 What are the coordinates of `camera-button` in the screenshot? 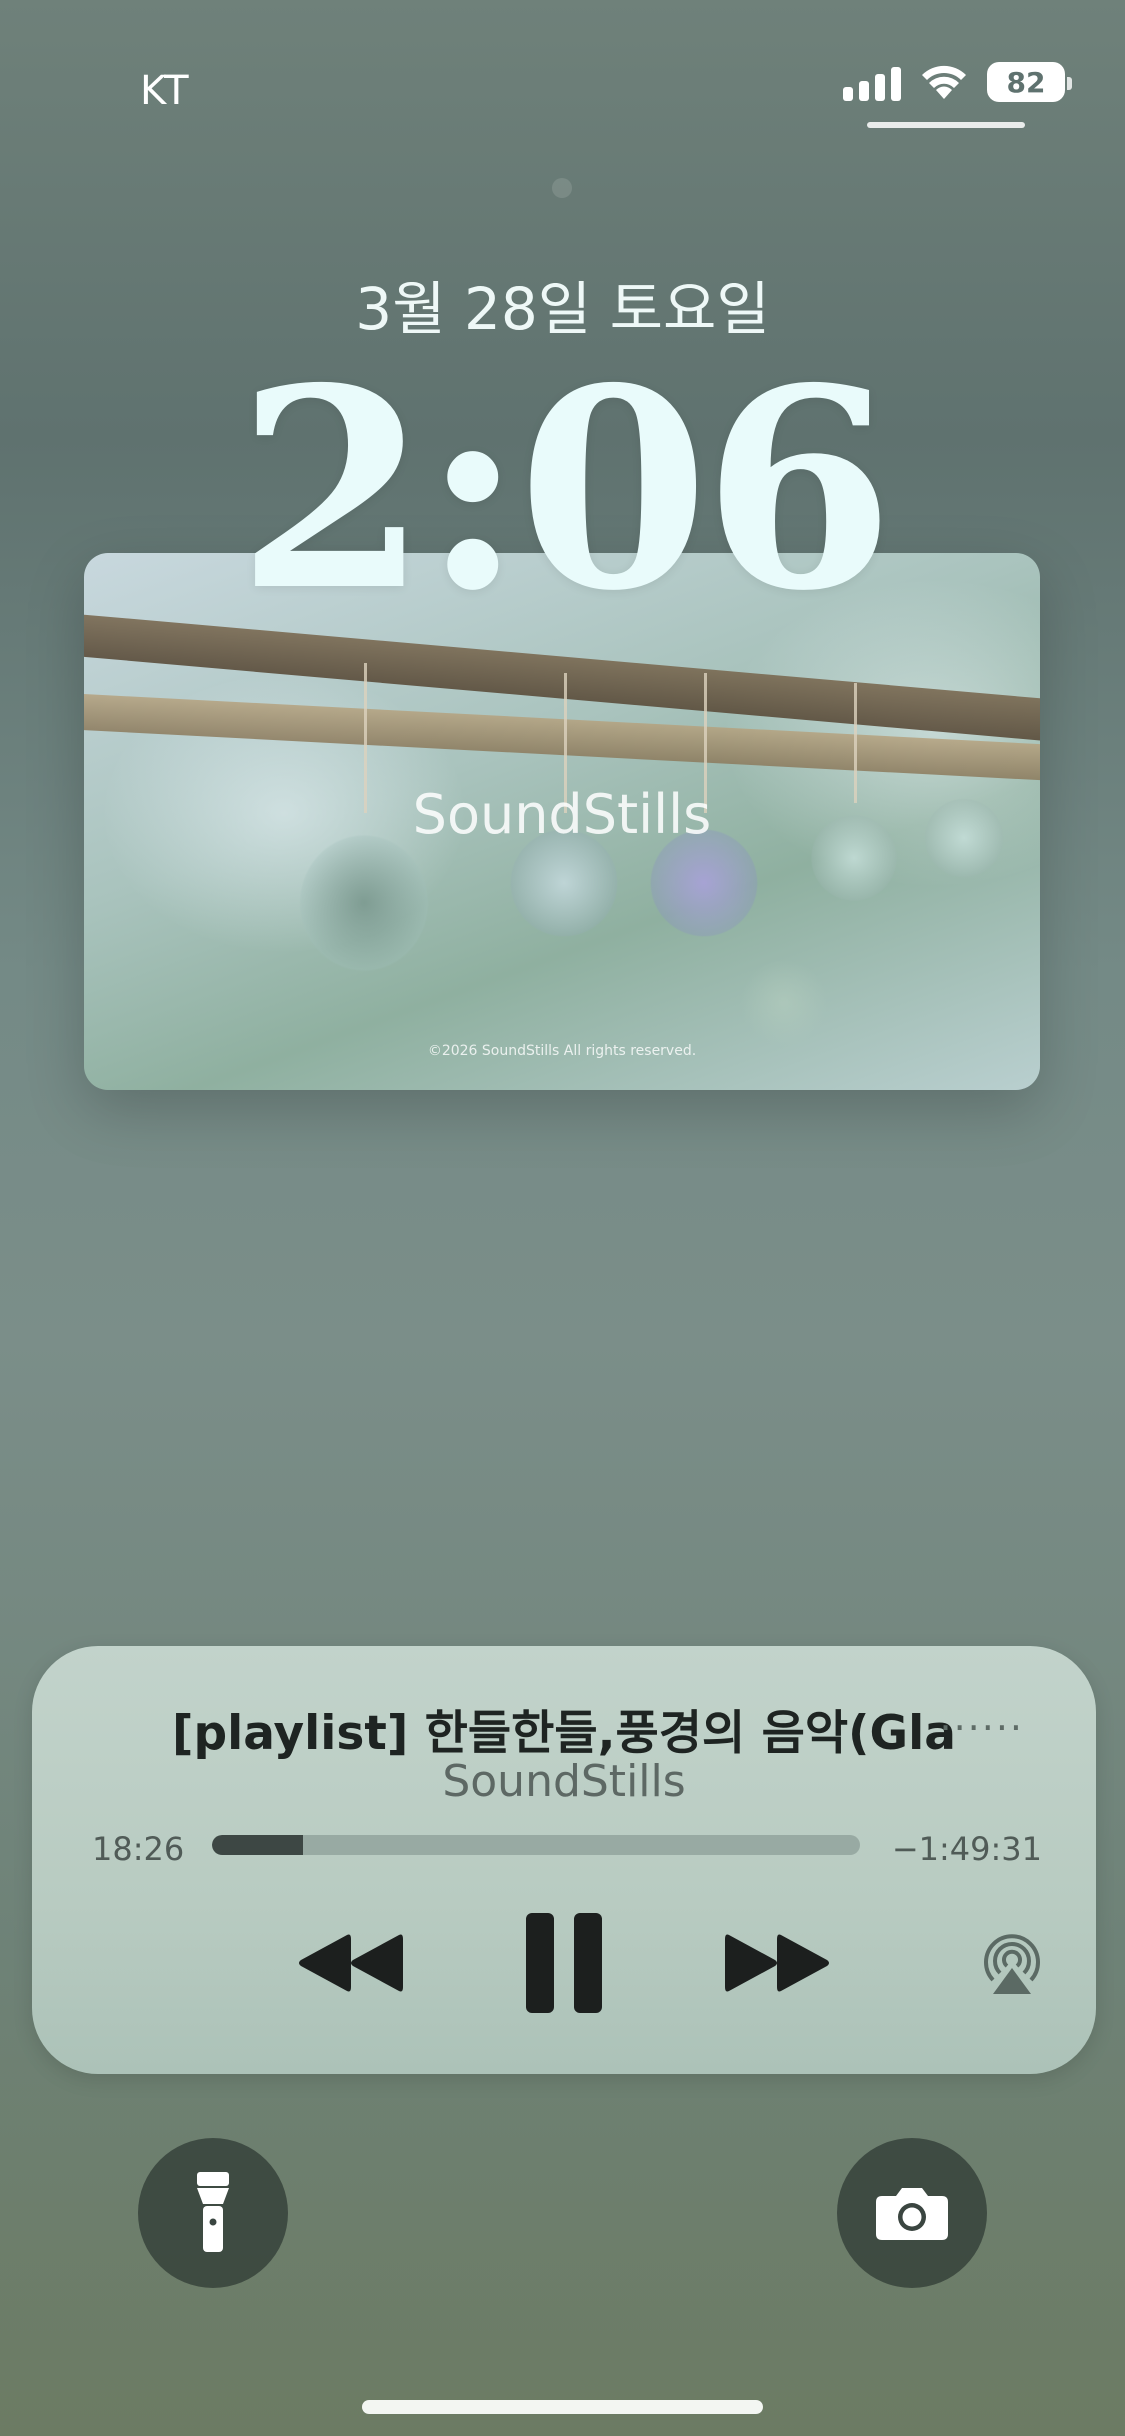 It's located at (912, 2213).